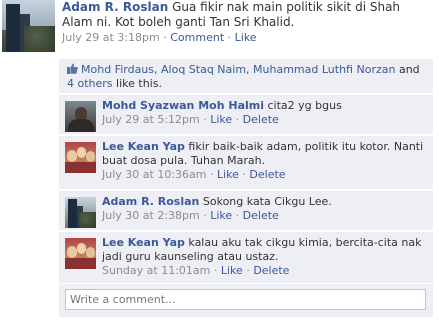  I want to click on thumbs-up-icon, so click(72, 68).